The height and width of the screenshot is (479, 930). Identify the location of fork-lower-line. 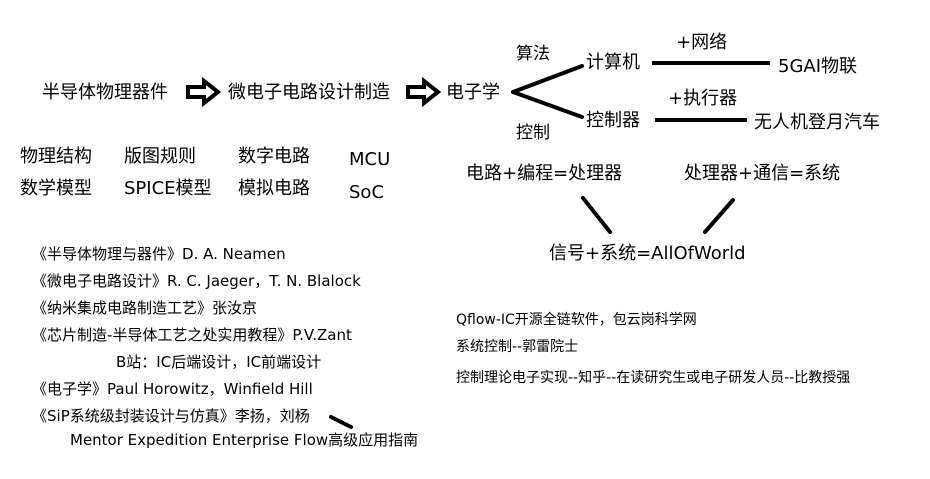
(547, 104).